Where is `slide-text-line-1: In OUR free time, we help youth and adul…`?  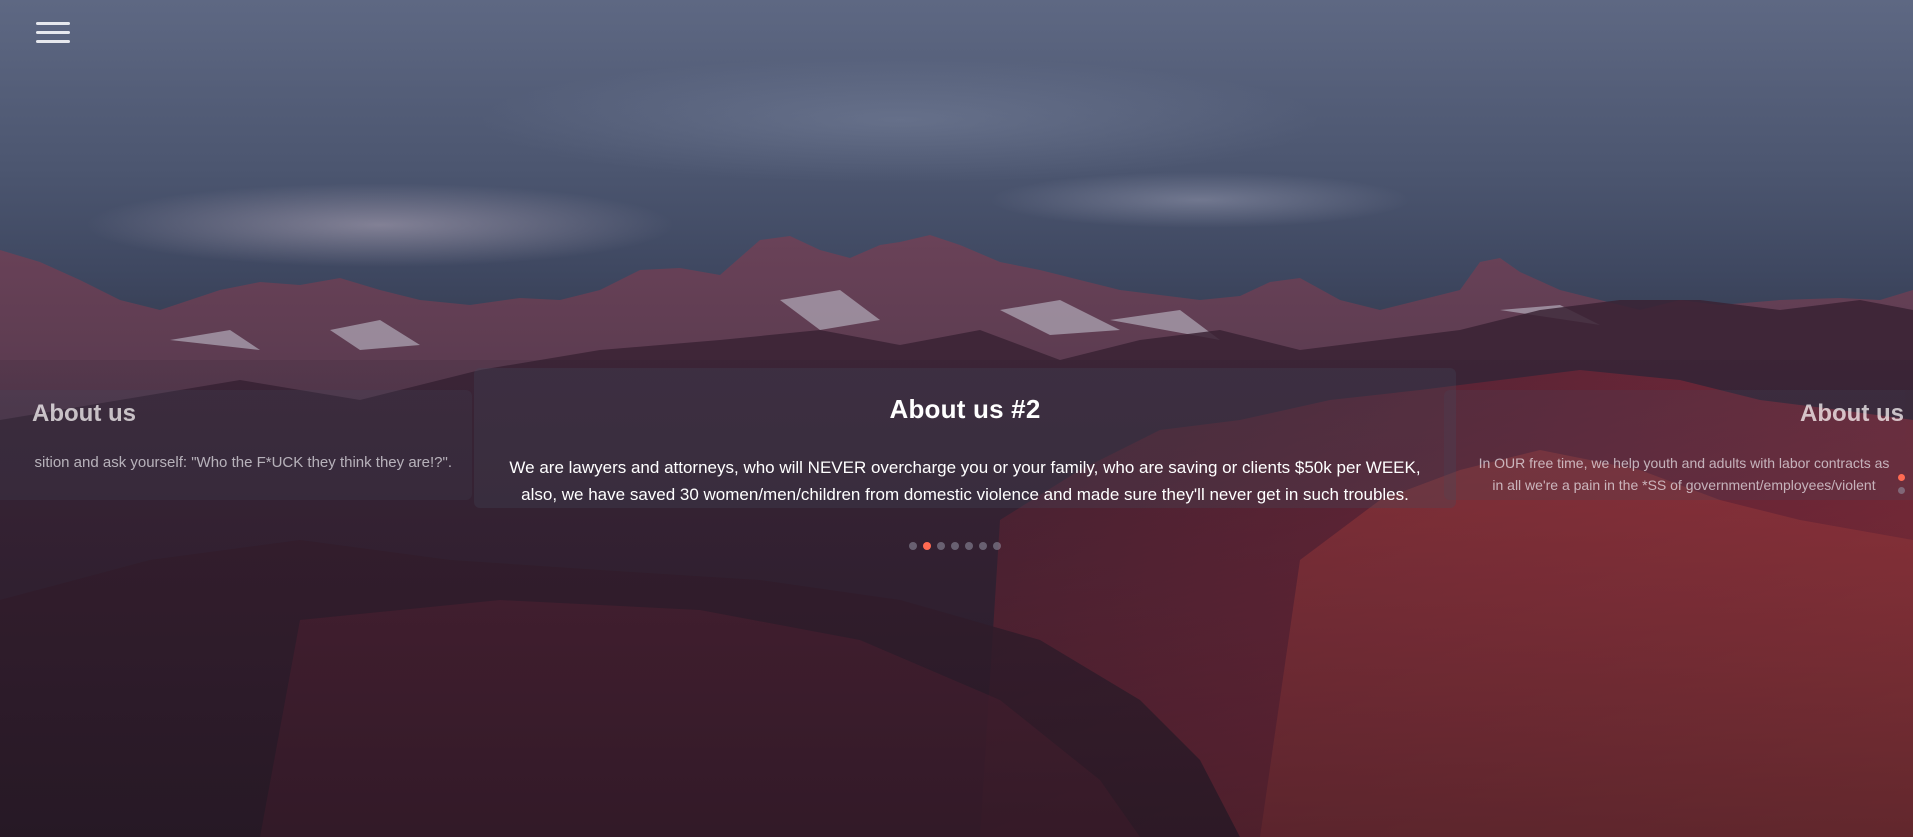
slide-text-line-1: In OUR free time, we help youth and adul… is located at coordinates (1684, 463).